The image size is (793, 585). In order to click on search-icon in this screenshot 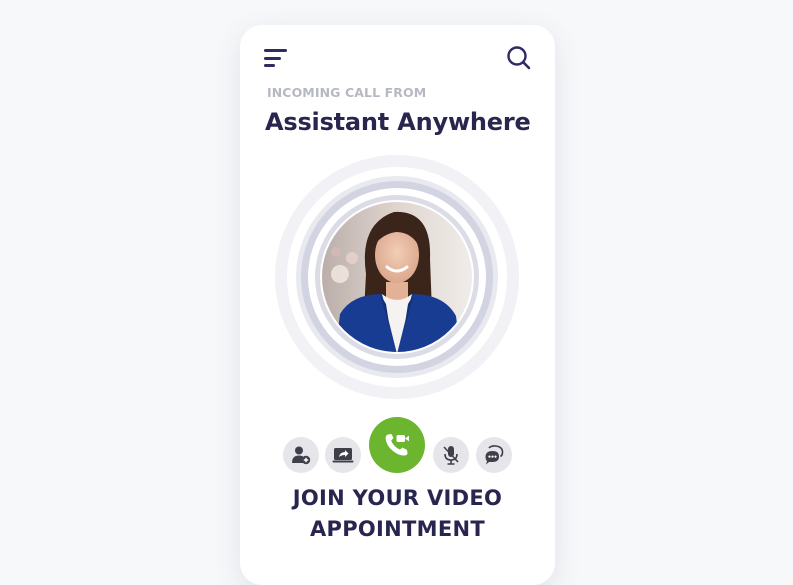, I will do `click(519, 58)`.